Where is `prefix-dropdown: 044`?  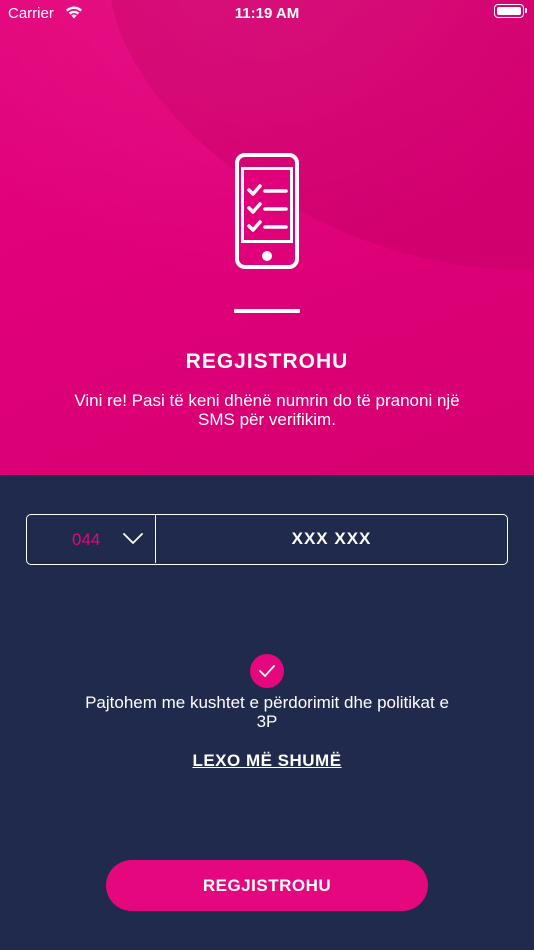 prefix-dropdown: 044 is located at coordinates (91, 539).